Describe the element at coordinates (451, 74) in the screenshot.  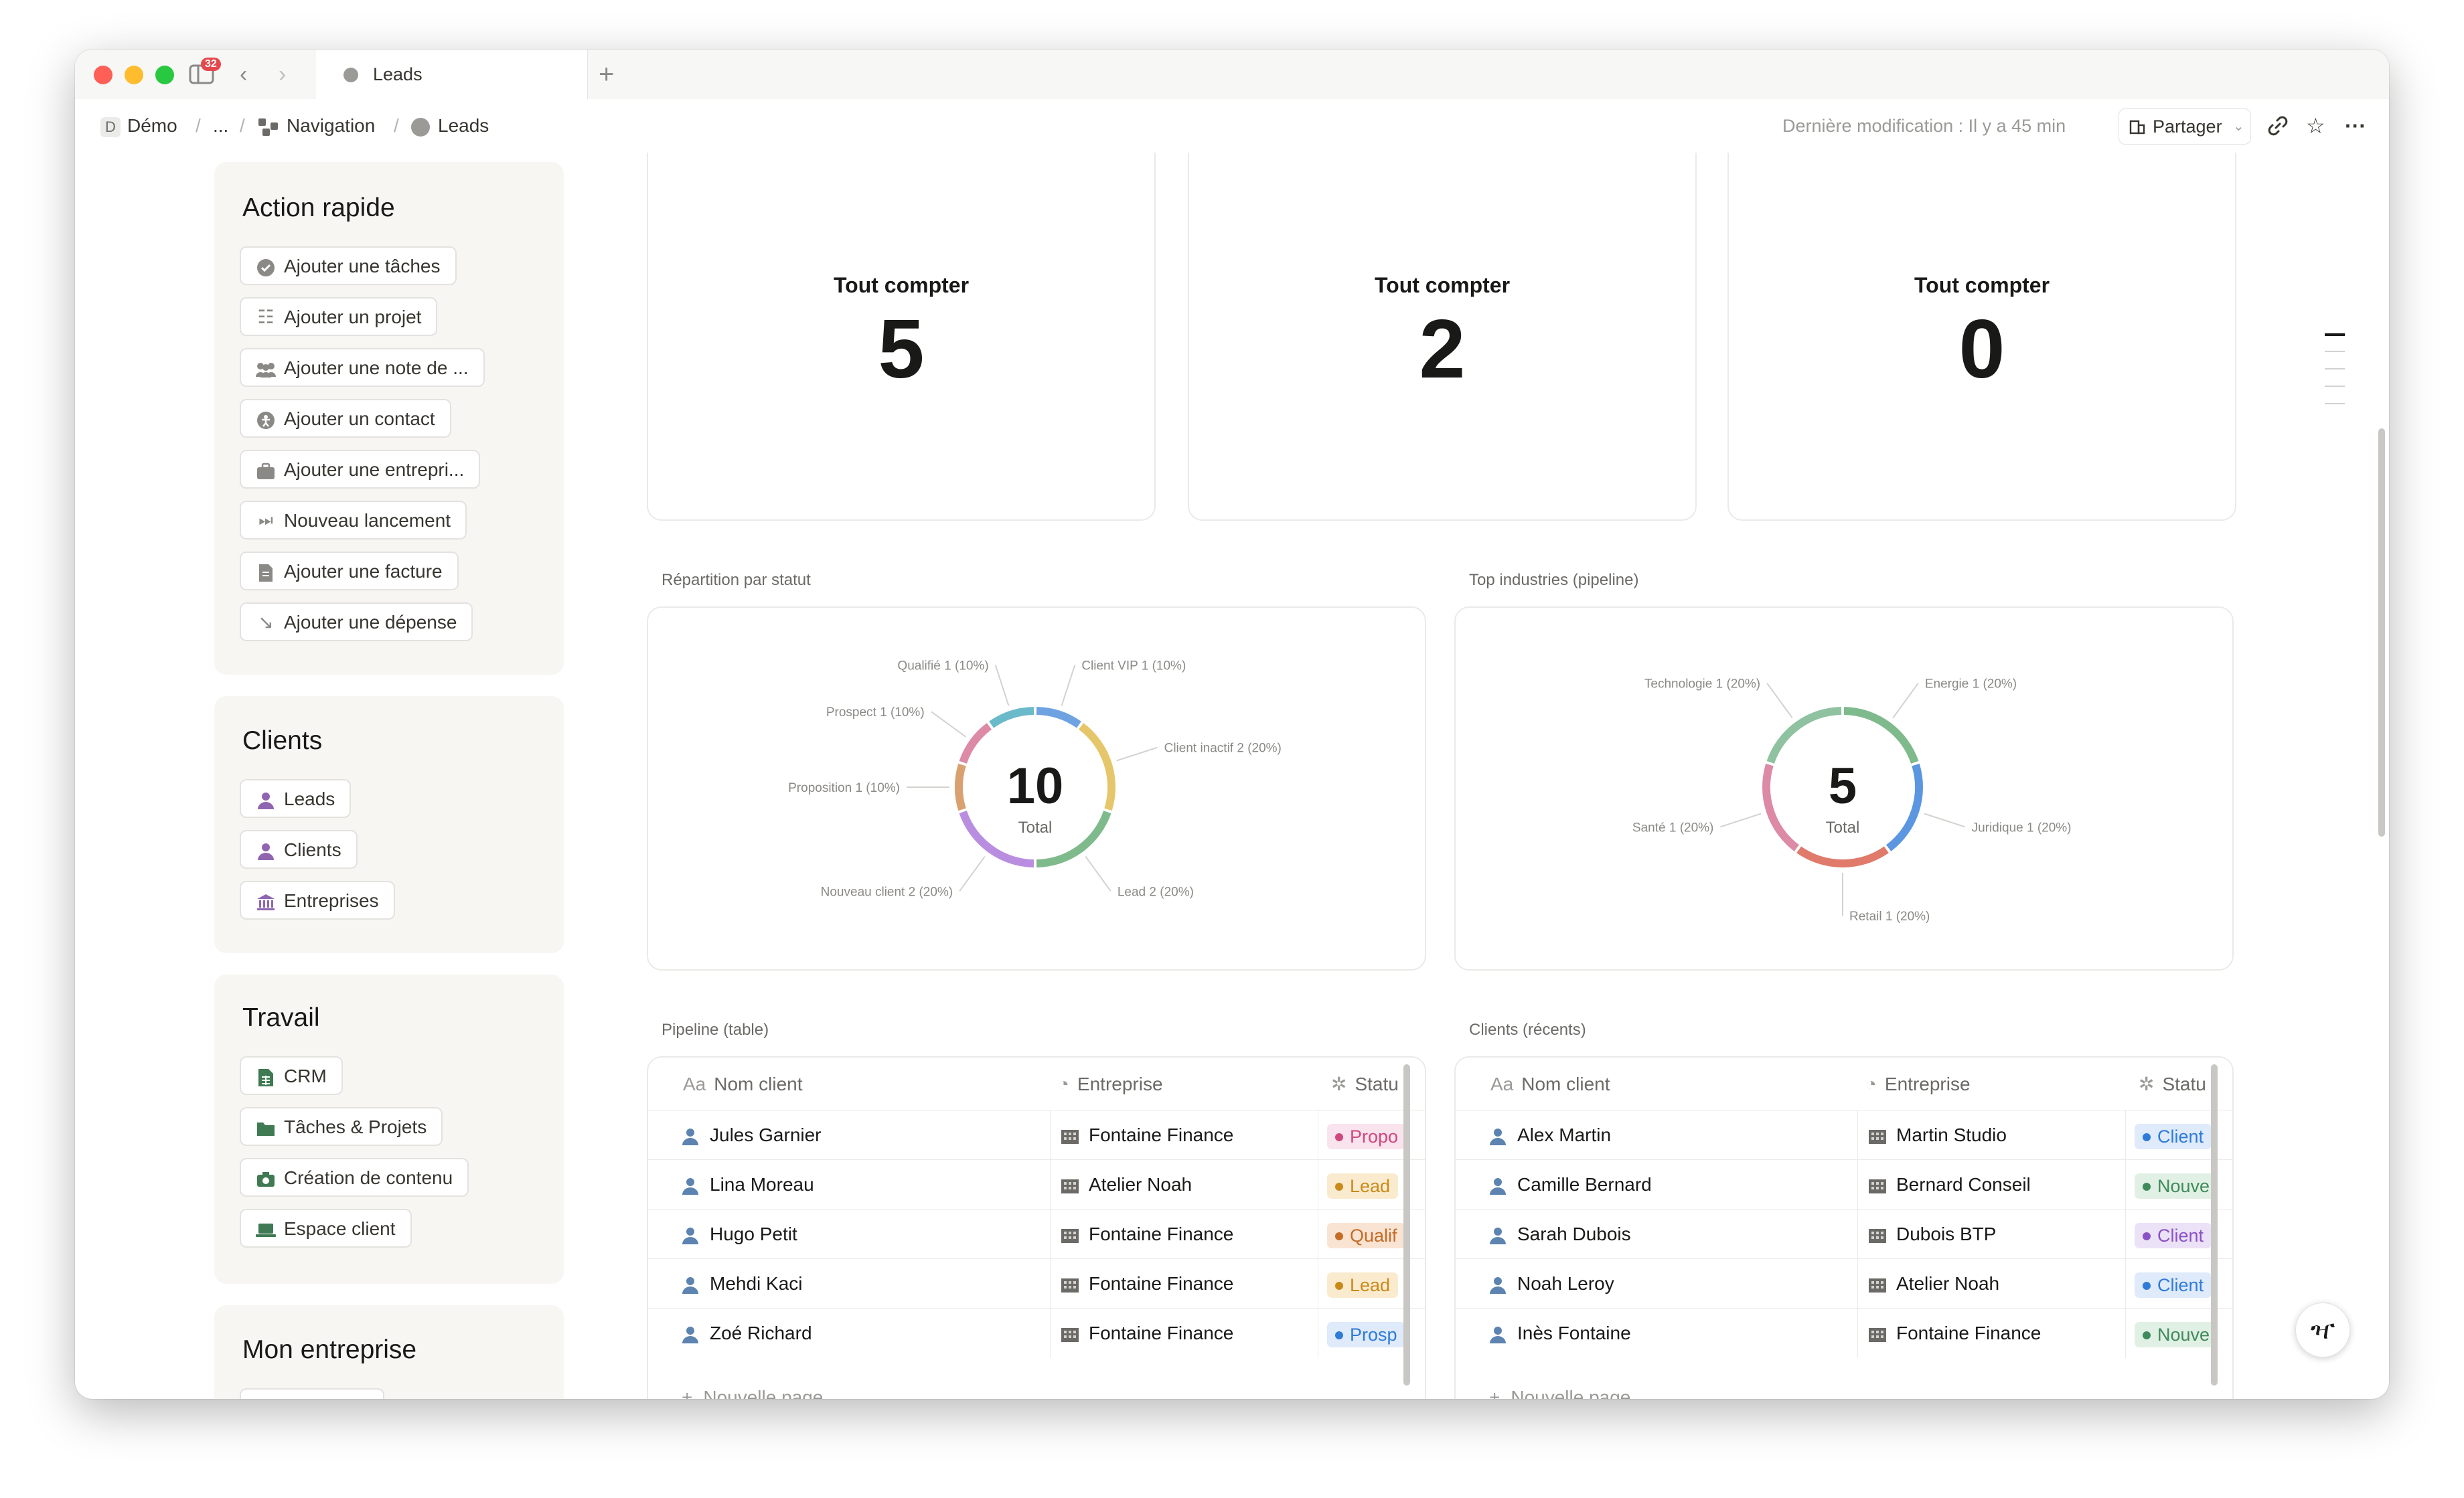
I see `tab-leads: Leads` at that location.